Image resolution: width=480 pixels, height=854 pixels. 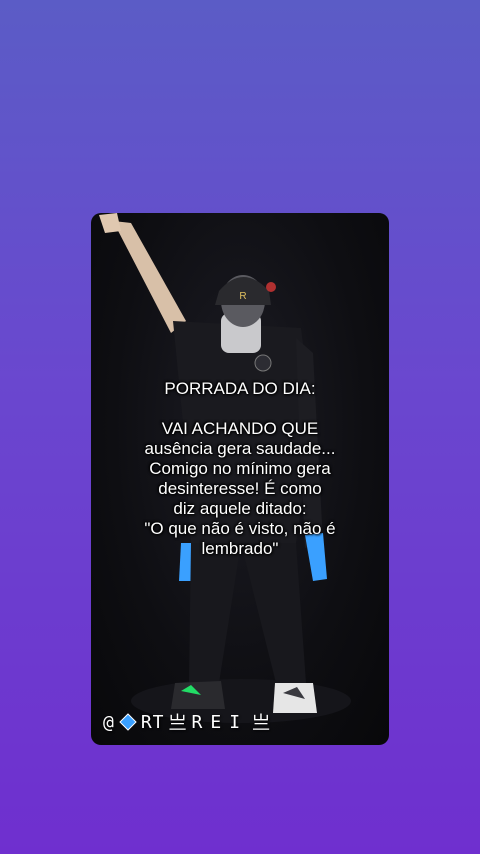 I want to click on watermark-brand: RT, so click(x=152, y=722).